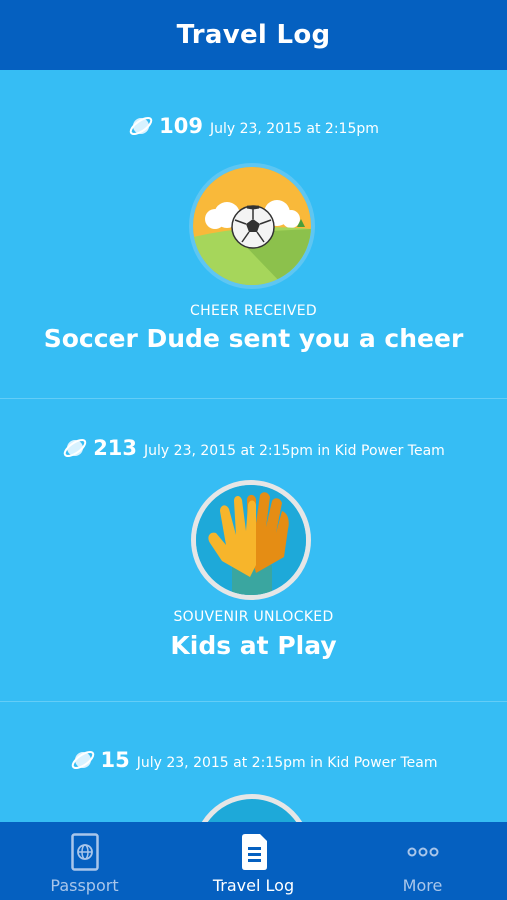 The image size is (507, 900). I want to click on points-value: 109, so click(181, 126).